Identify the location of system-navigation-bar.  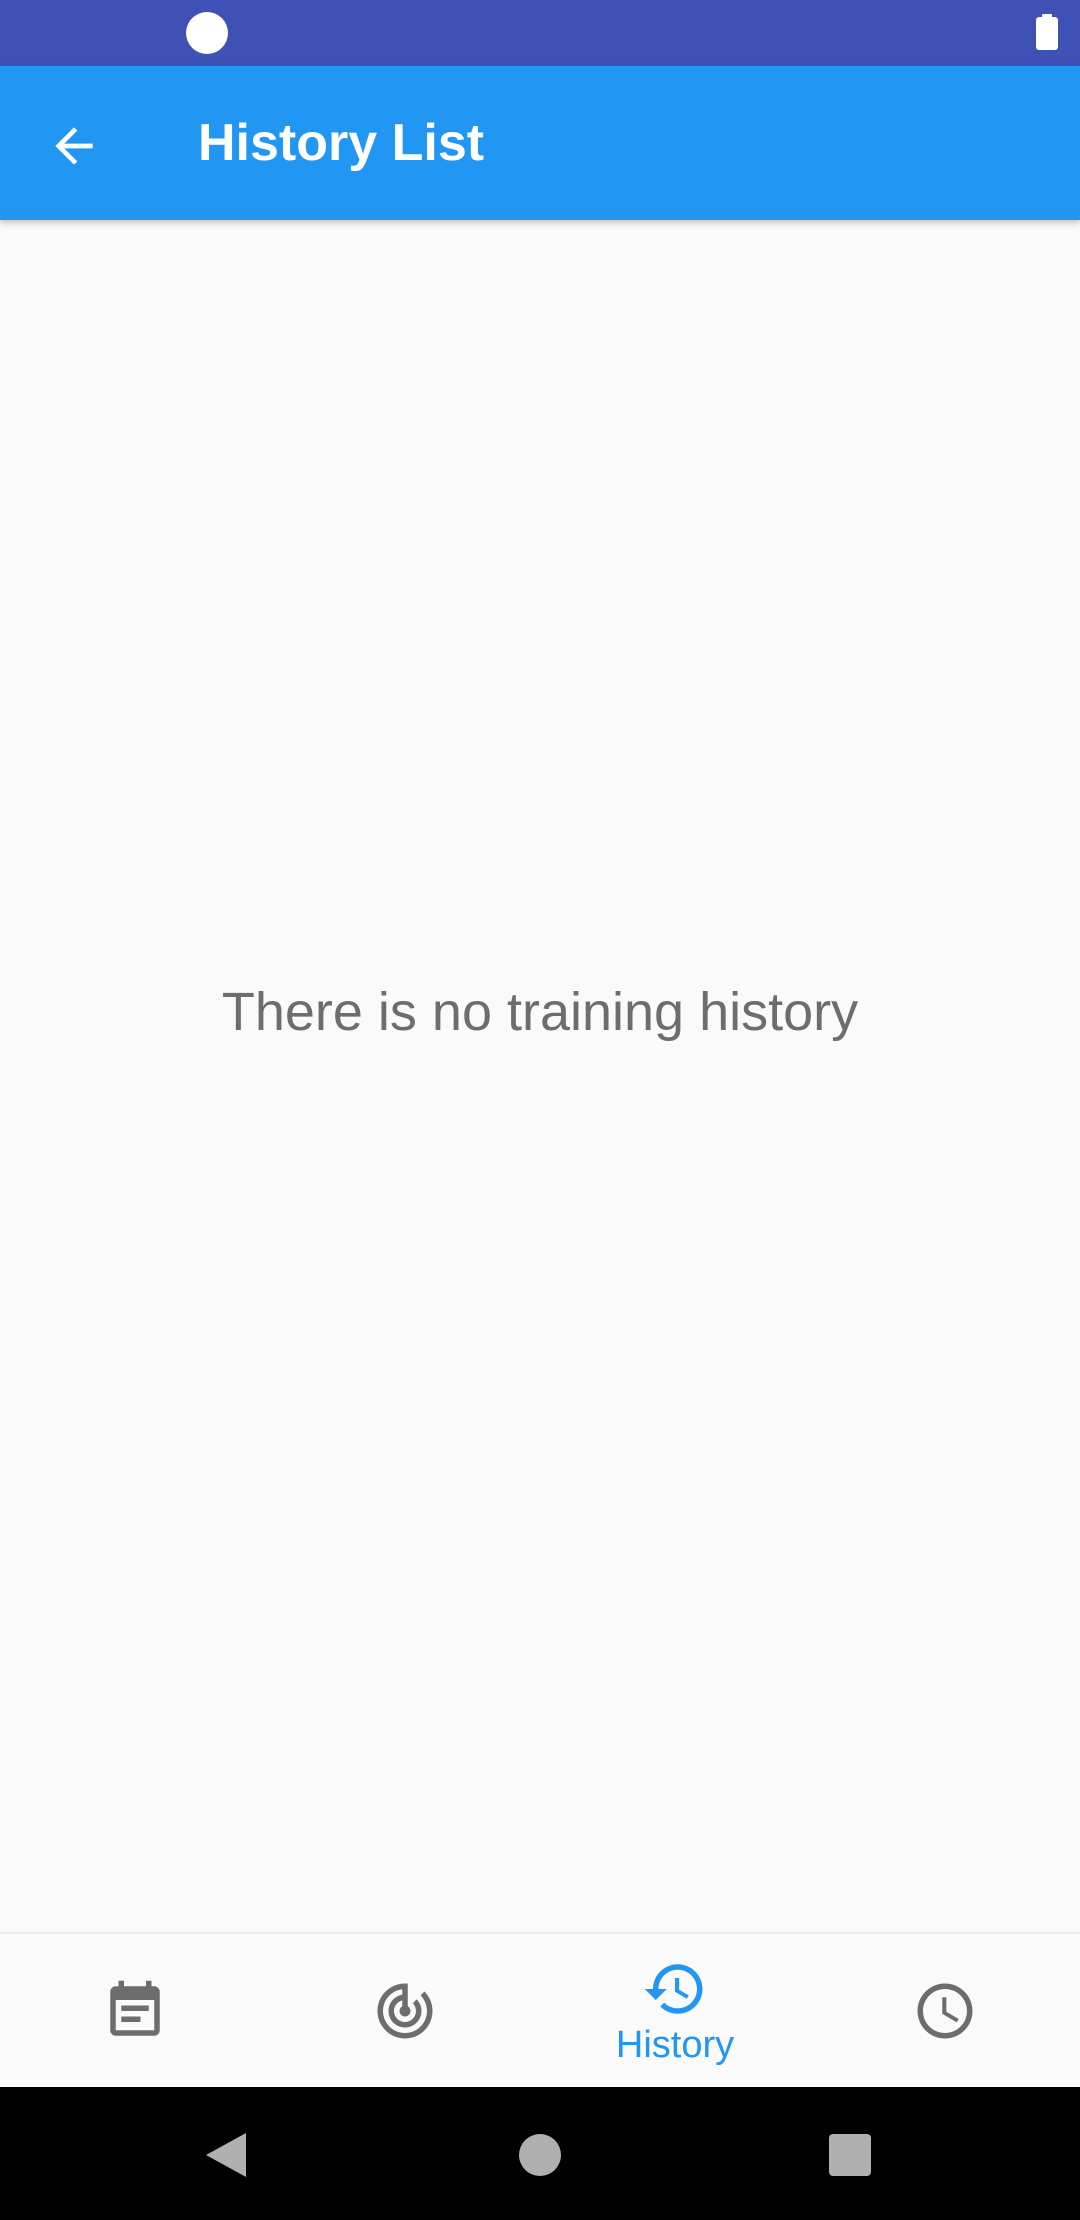
(540, 2153).